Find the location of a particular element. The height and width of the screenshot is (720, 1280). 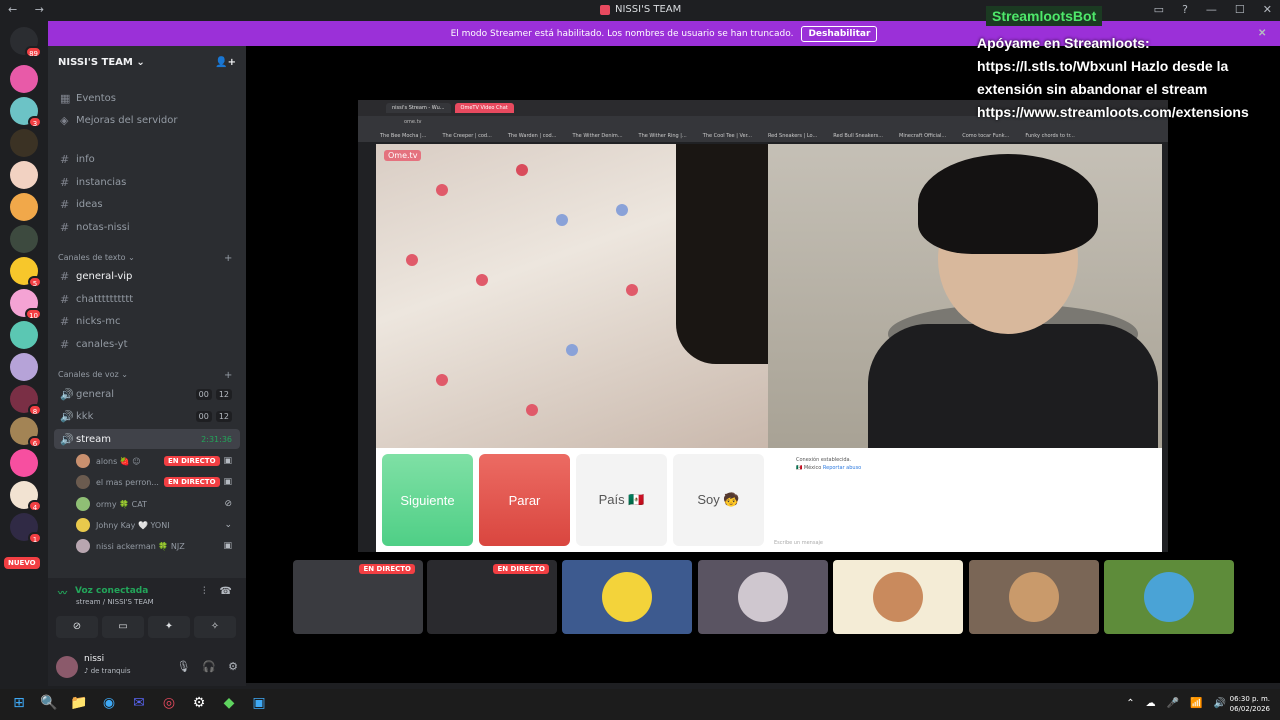

voice-channel-stream: 🔊 stream 2:31:36 is located at coordinates (147, 439).